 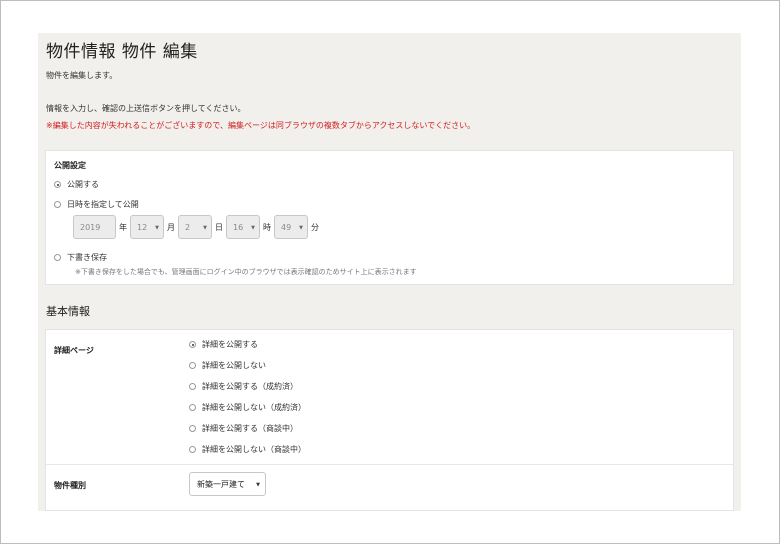 I want to click on detail-option-private-negotiating: 詳細を公開しない（商談中）, so click(x=247, y=449).